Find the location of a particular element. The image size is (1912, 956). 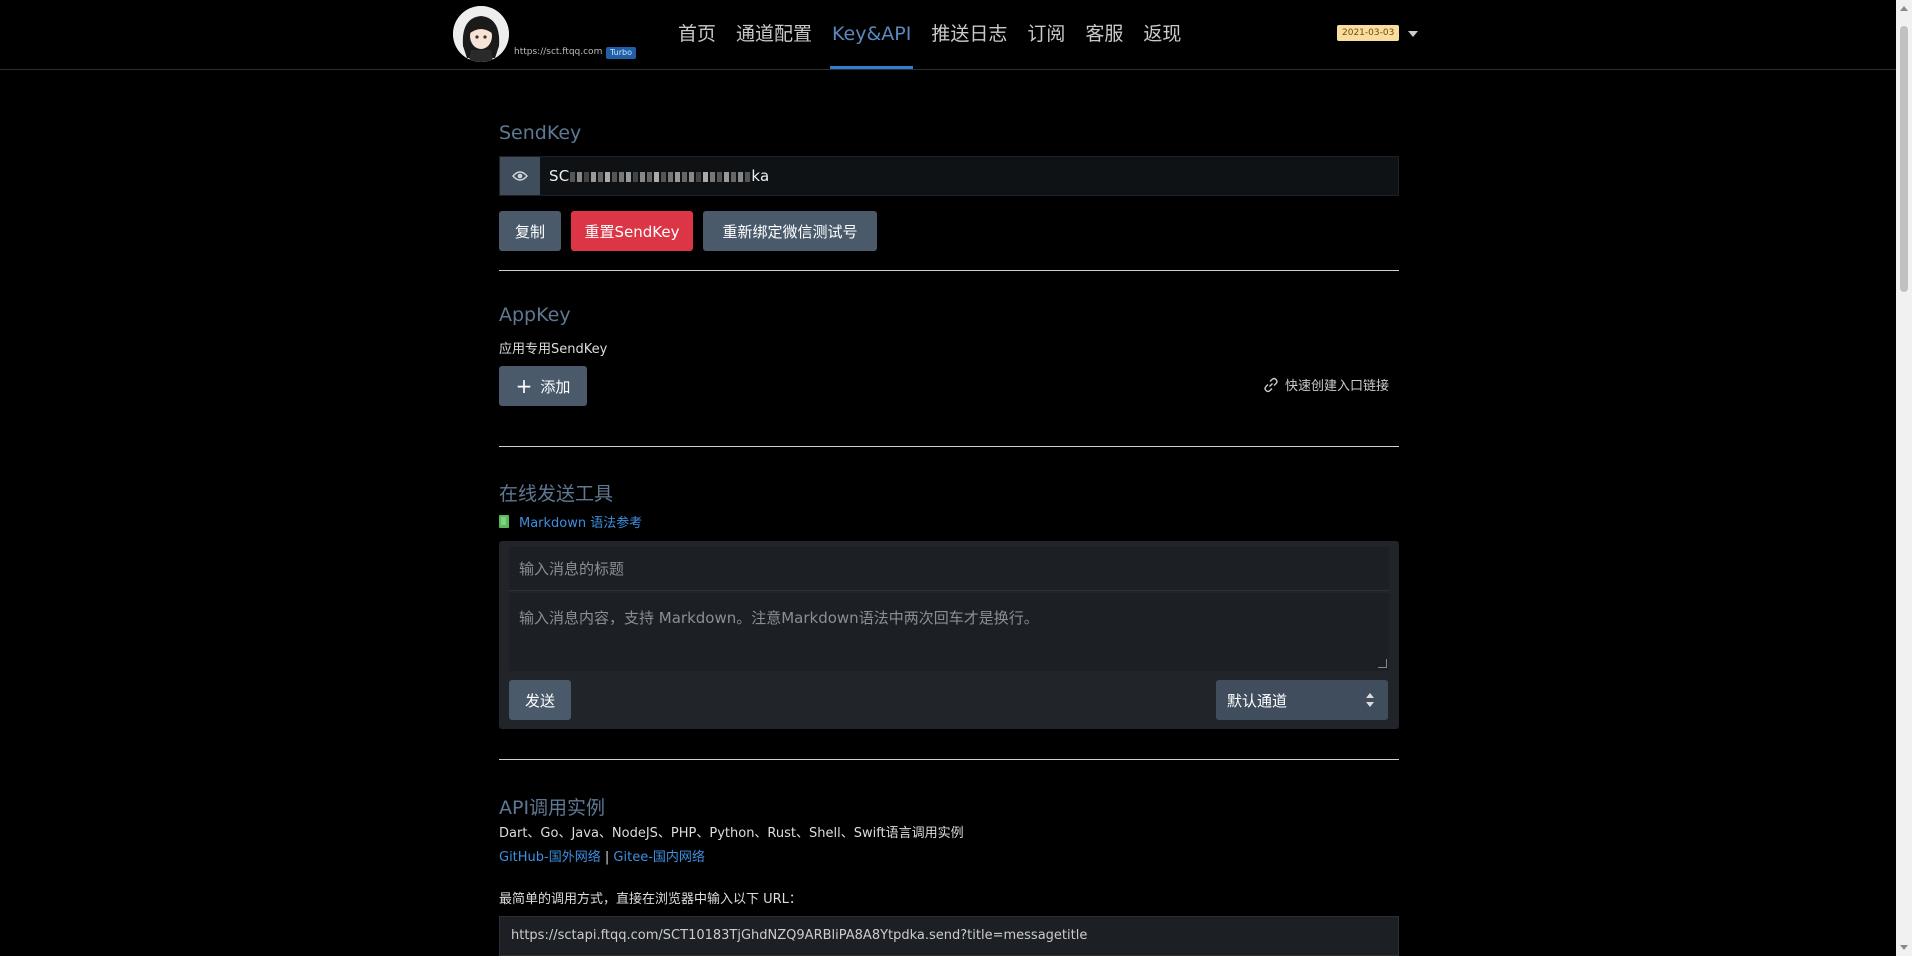

github-link: GitHub-国外网络 is located at coordinates (550, 857).